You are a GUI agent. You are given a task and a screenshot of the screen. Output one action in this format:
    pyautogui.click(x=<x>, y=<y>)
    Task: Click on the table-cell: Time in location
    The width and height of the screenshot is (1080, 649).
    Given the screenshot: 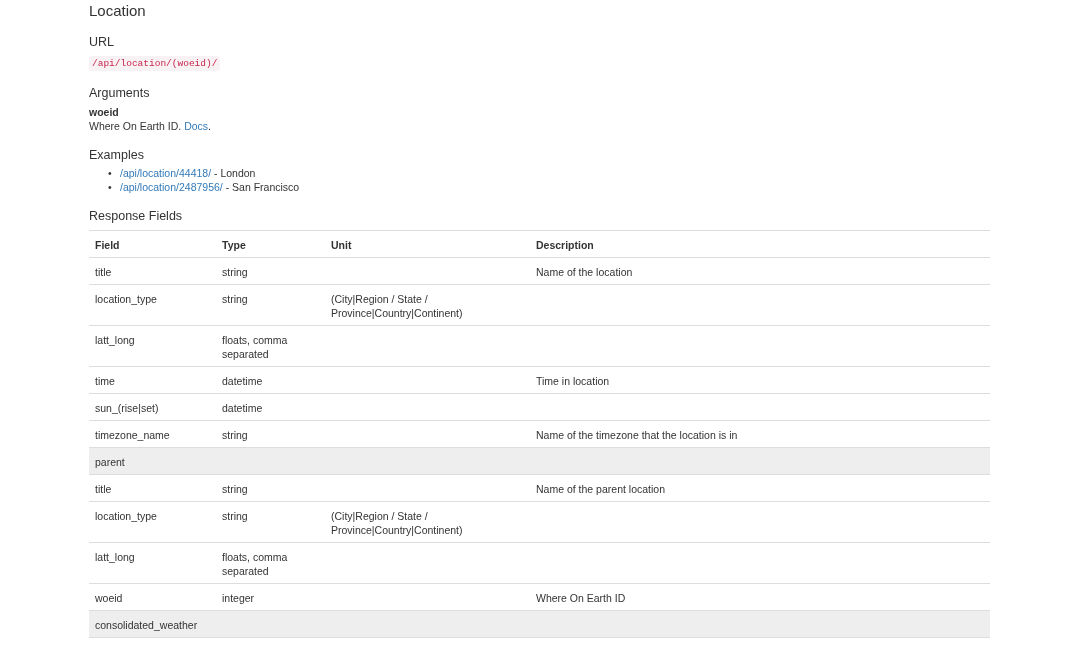 What is the action you would take?
    pyautogui.click(x=573, y=381)
    